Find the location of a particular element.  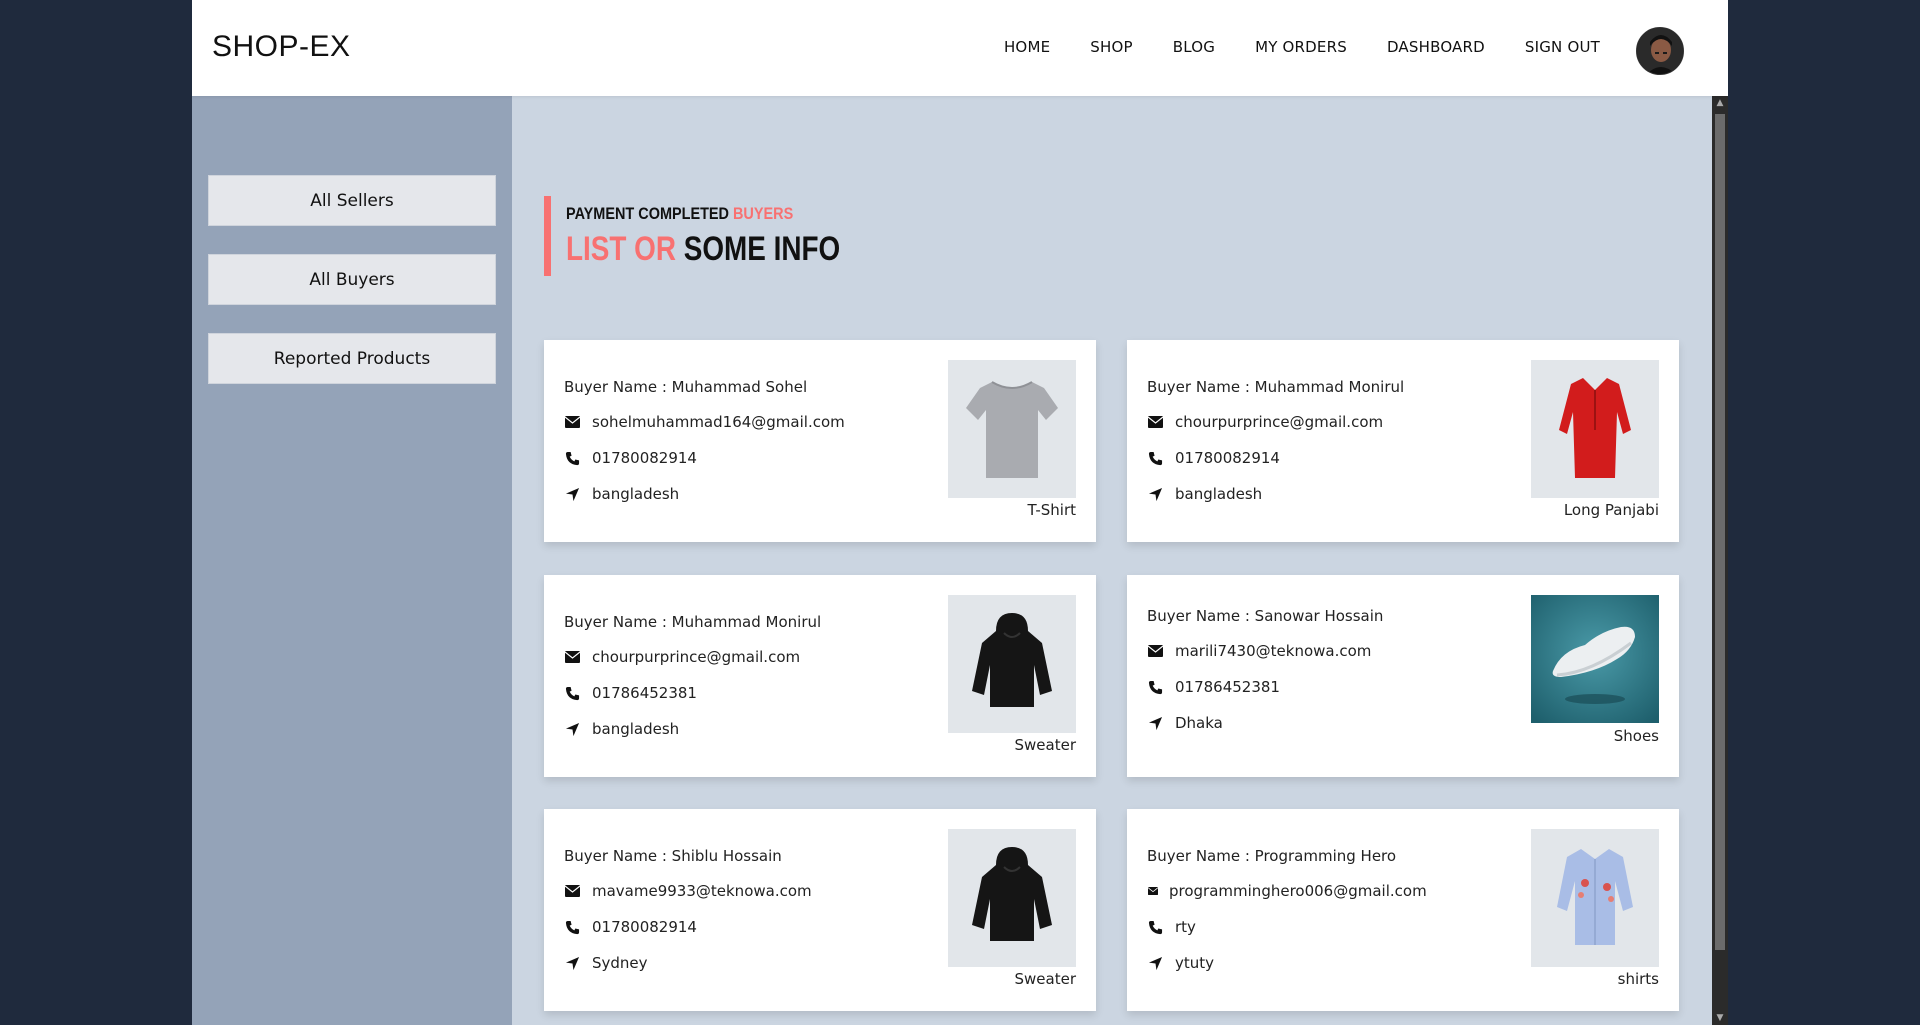

user-avatar is located at coordinates (1660, 51).